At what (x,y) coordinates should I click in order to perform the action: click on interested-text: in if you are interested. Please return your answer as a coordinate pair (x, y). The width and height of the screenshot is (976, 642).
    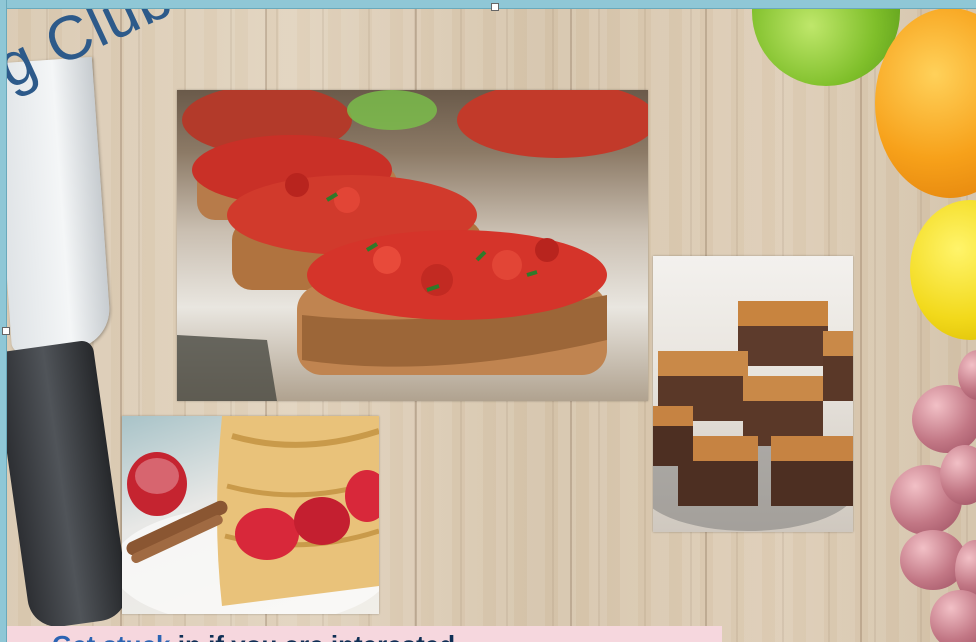
    Looking at the image, I should click on (316, 636).